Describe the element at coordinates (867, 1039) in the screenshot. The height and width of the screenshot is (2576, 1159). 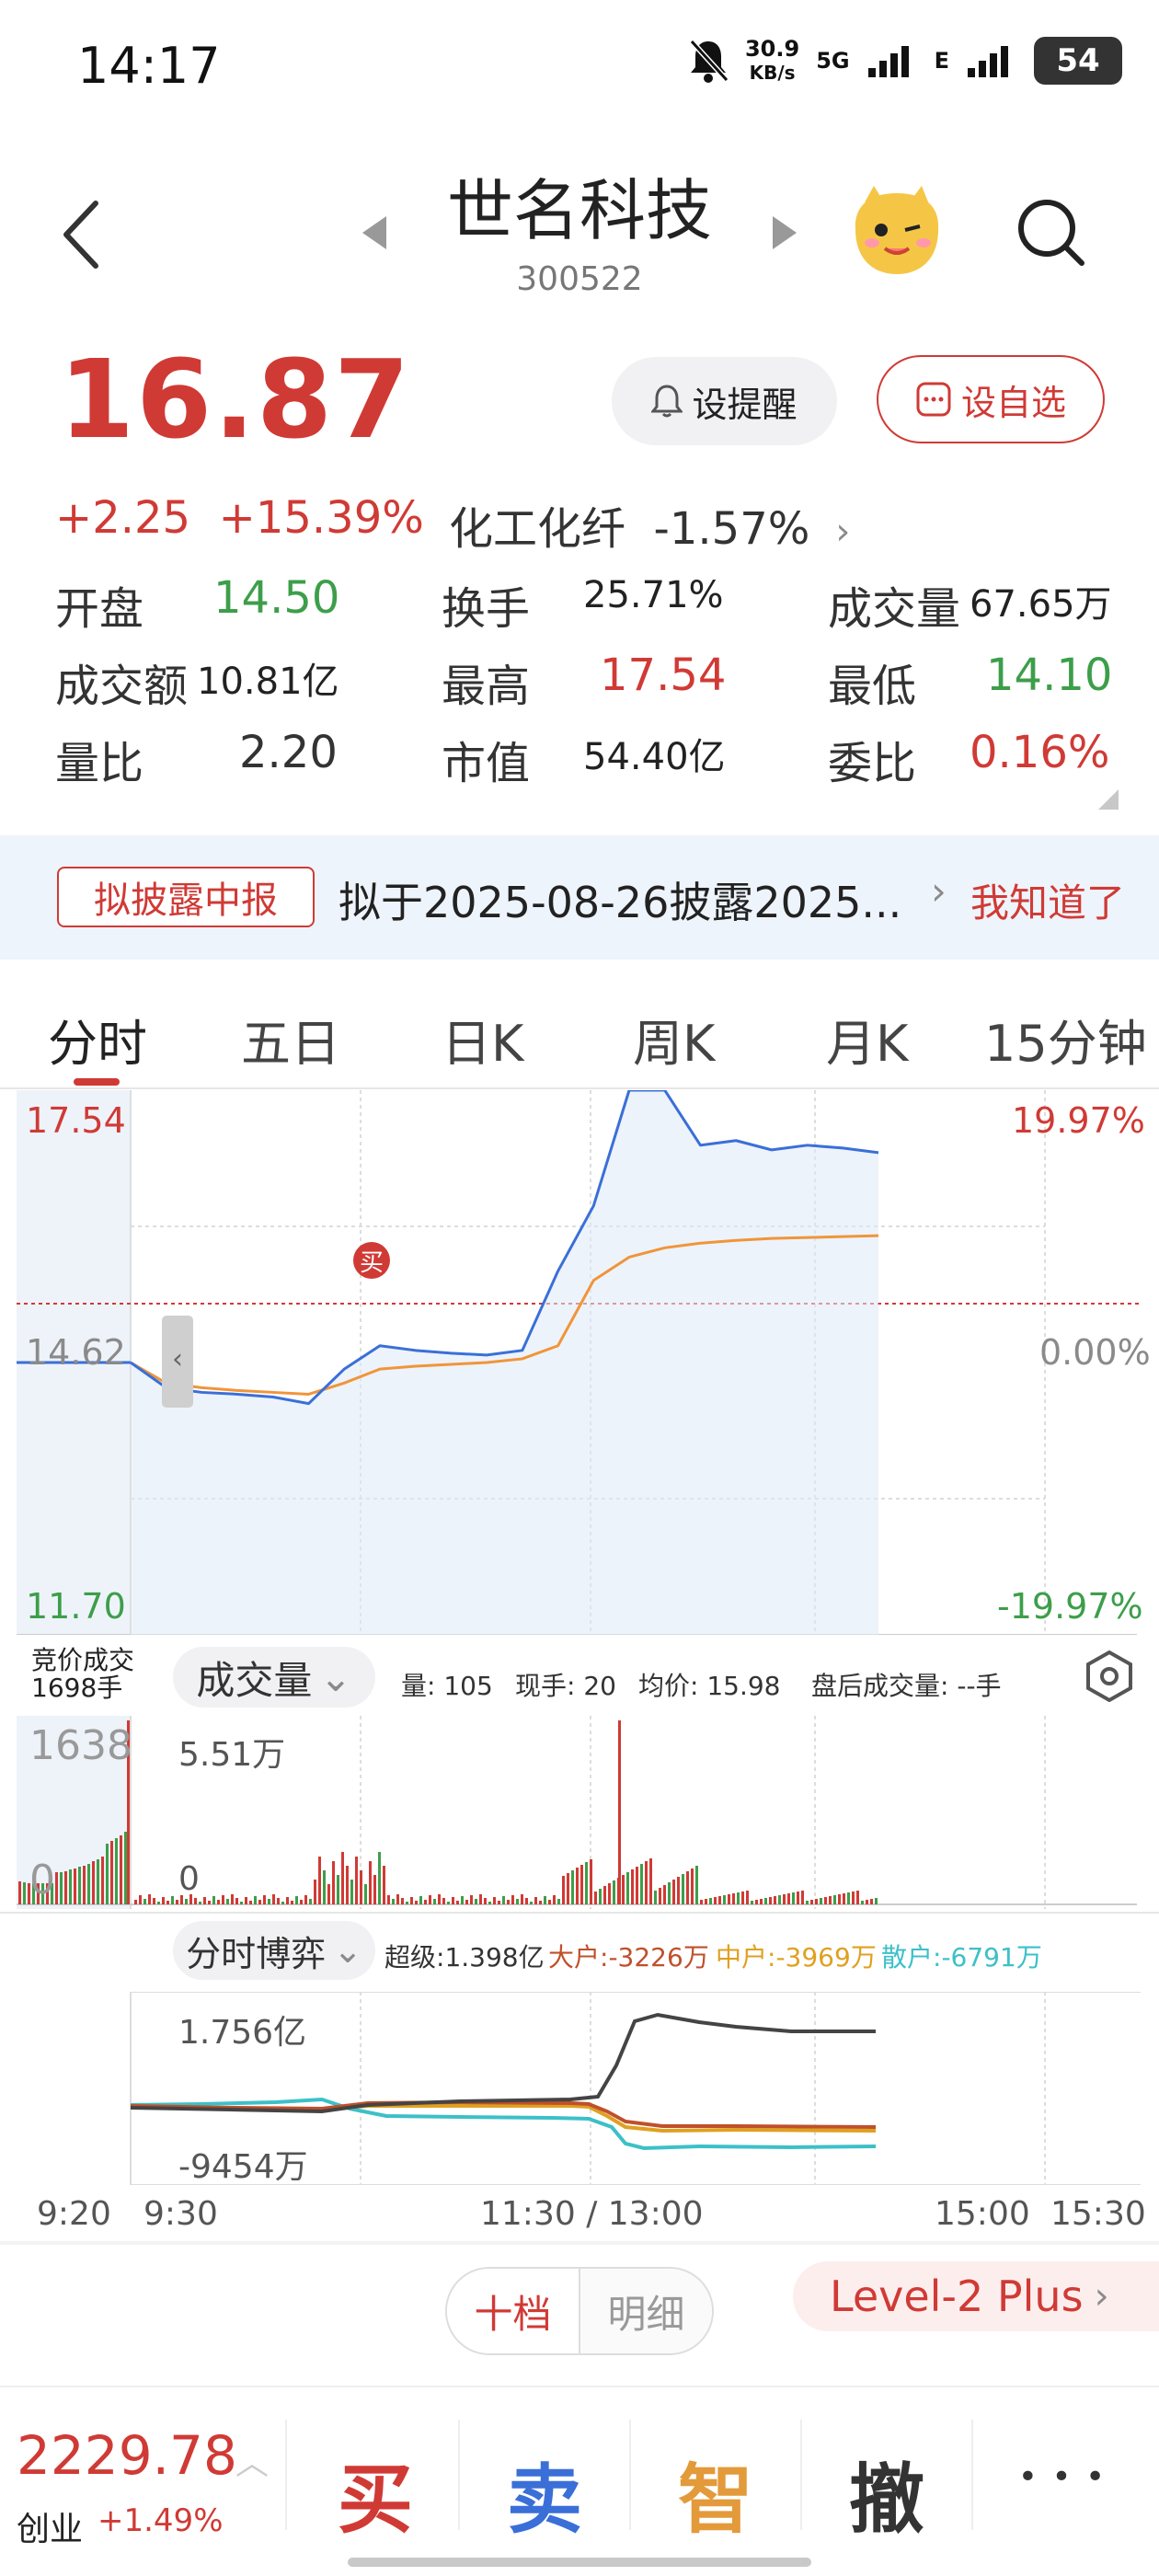
I see `tab-monthly-k: 月K` at that location.